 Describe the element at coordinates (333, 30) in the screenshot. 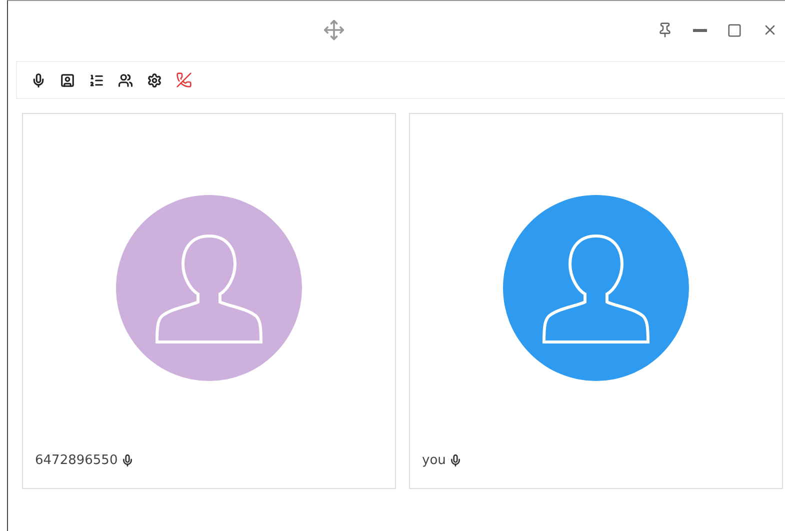

I see `move-icon` at that location.